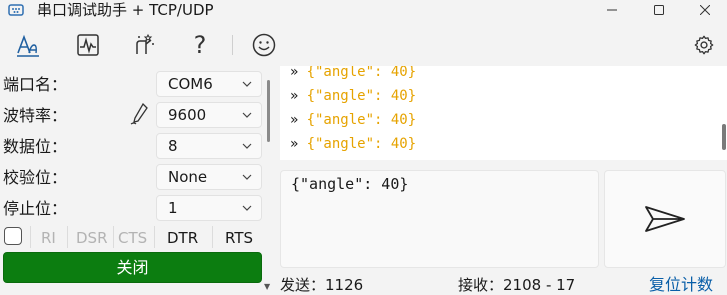 The width and height of the screenshot is (727, 295). I want to click on window-title: 串口调试助手 + TCP/UDP, so click(125, 10).